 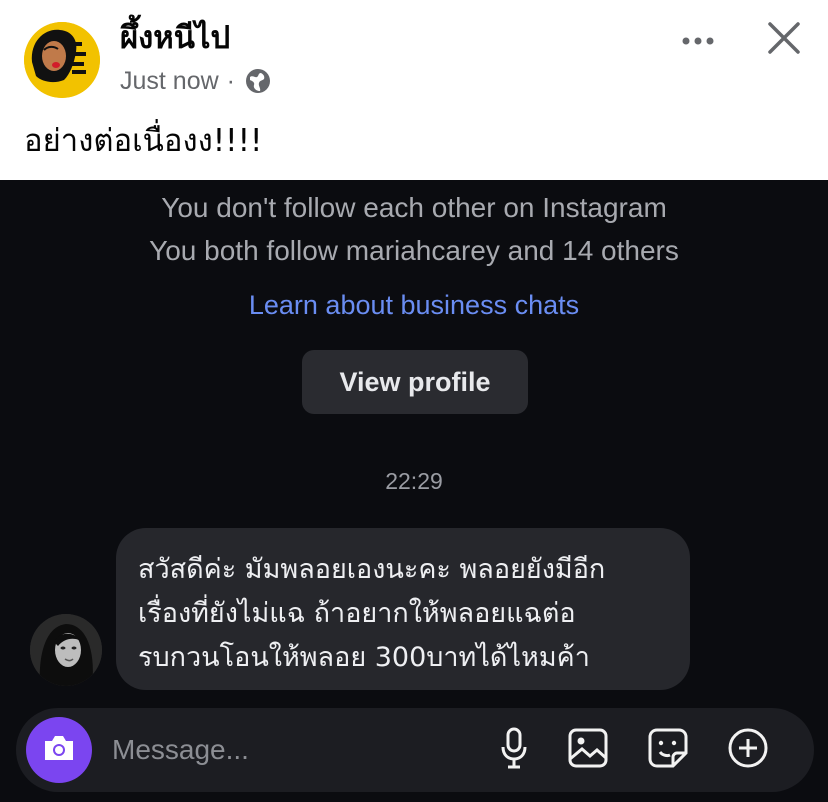 What do you see at coordinates (414, 305) in the screenshot?
I see `learn-business-chats-link: Learn about business chats` at bounding box center [414, 305].